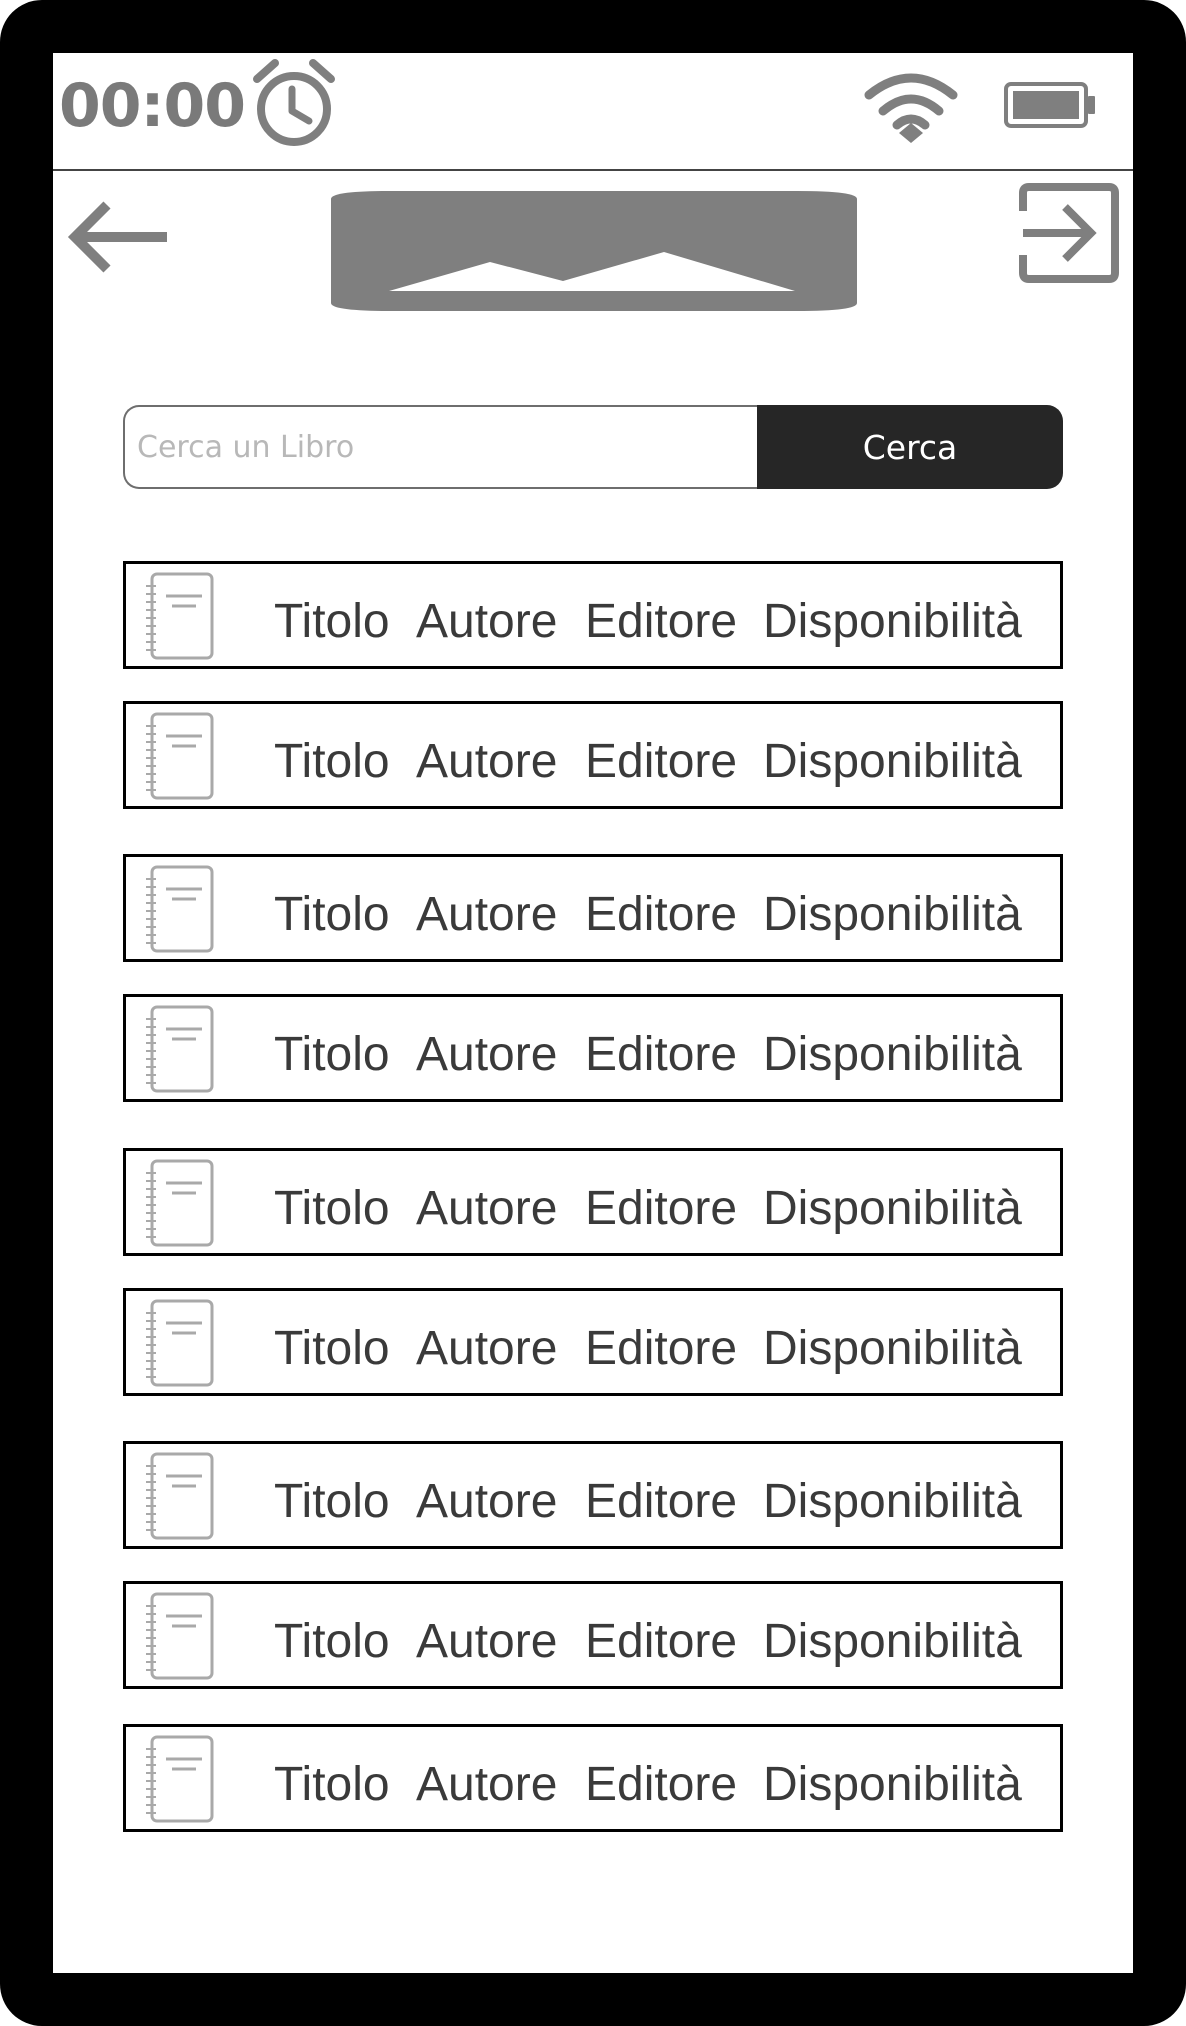  Describe the element at coordinates (152, 106) in the screenshot. I see `status-time: 00:00` at that location.